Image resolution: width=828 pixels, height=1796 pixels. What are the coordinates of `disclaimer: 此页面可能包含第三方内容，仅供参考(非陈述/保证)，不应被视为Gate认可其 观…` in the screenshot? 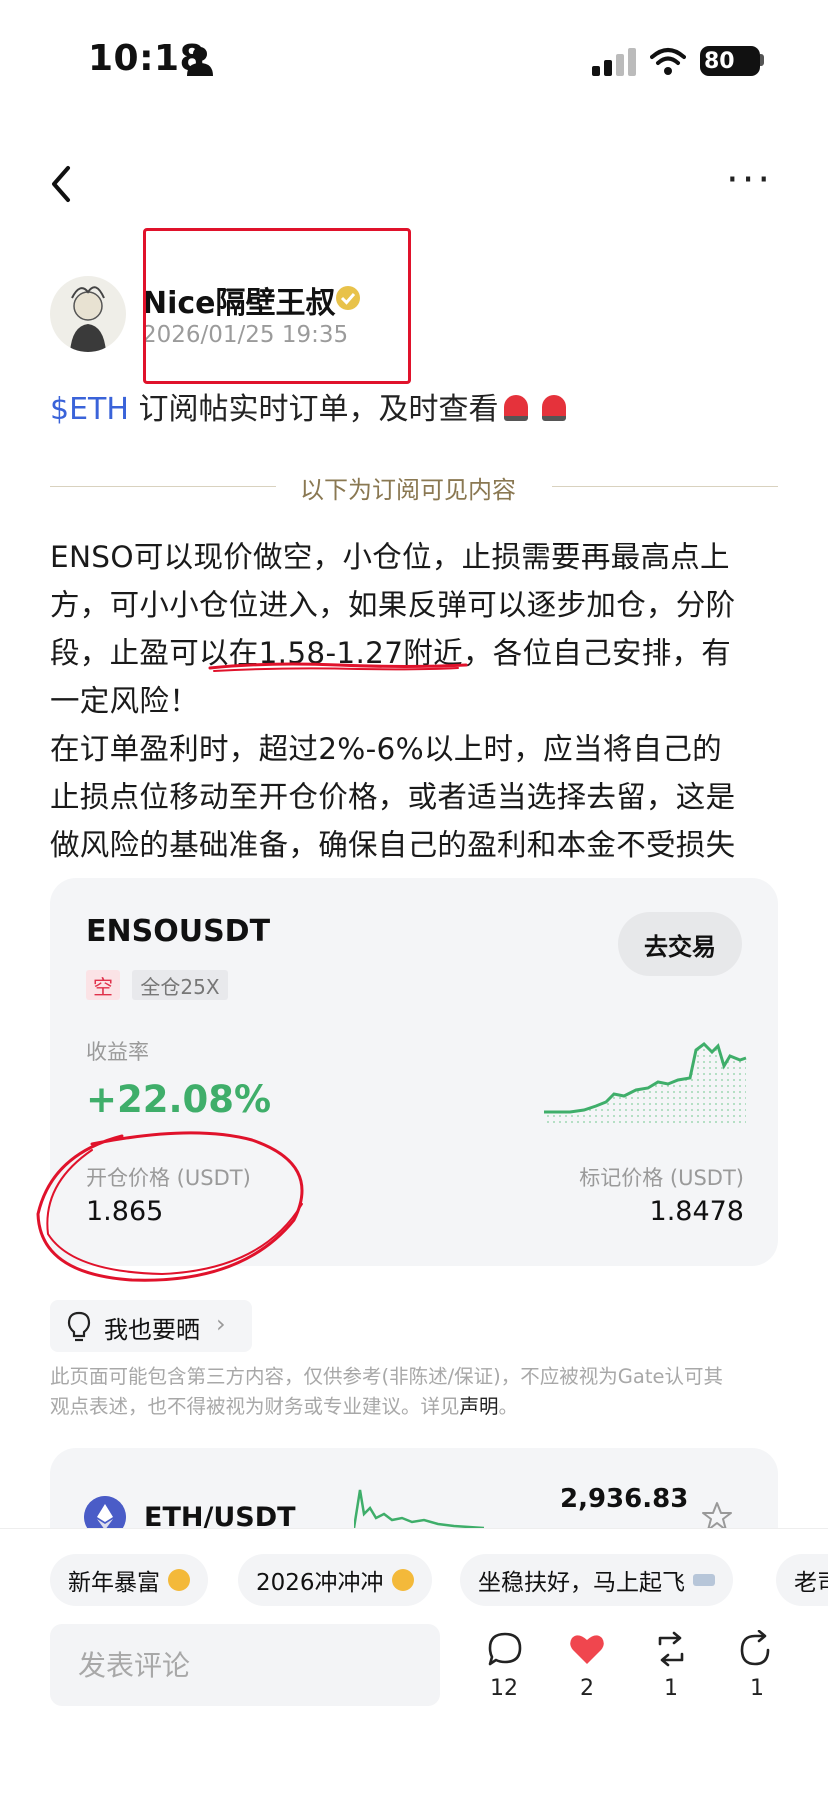 It's located at (414, 1392).